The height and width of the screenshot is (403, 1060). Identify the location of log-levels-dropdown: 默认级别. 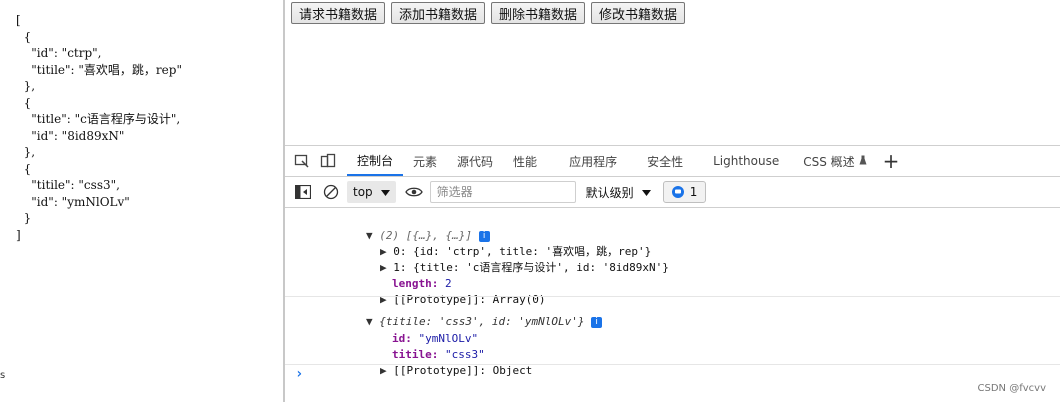
(618, 192).